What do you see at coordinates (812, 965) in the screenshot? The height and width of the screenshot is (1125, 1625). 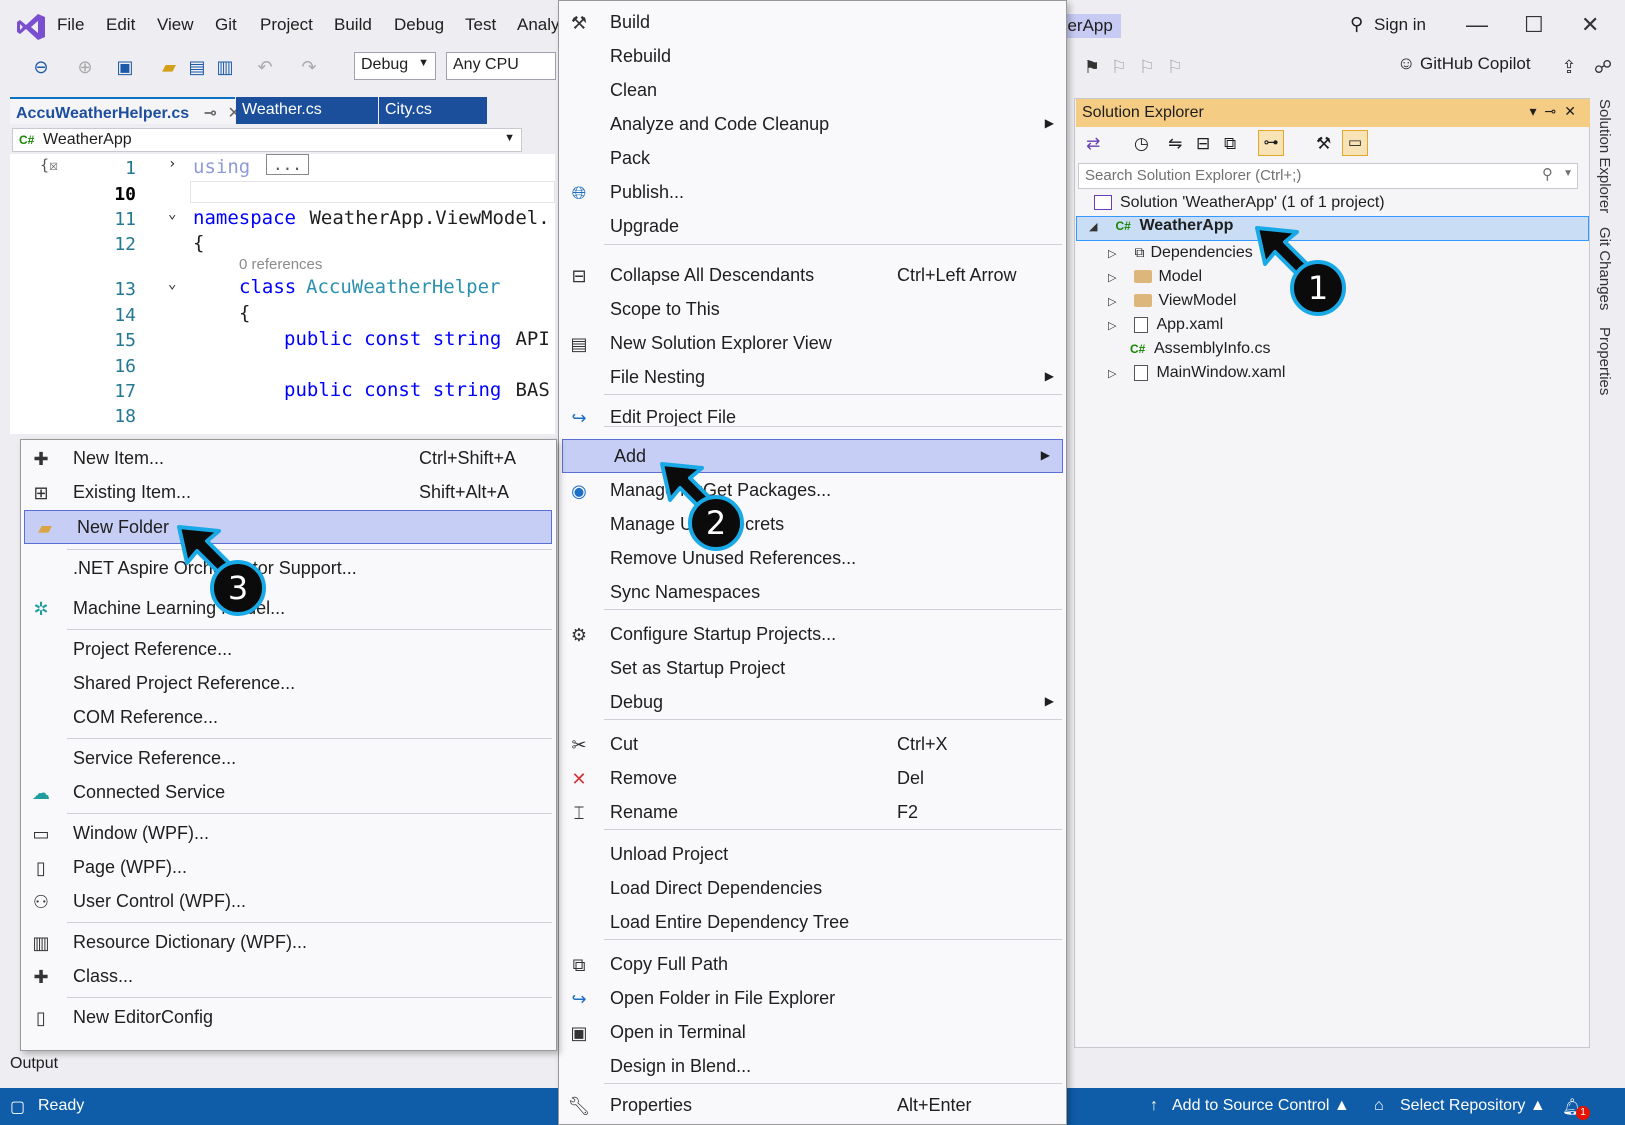 I see `menu-item-copy-full-path: ⧉ Copy Full Path` at bounding box center [812, 965].